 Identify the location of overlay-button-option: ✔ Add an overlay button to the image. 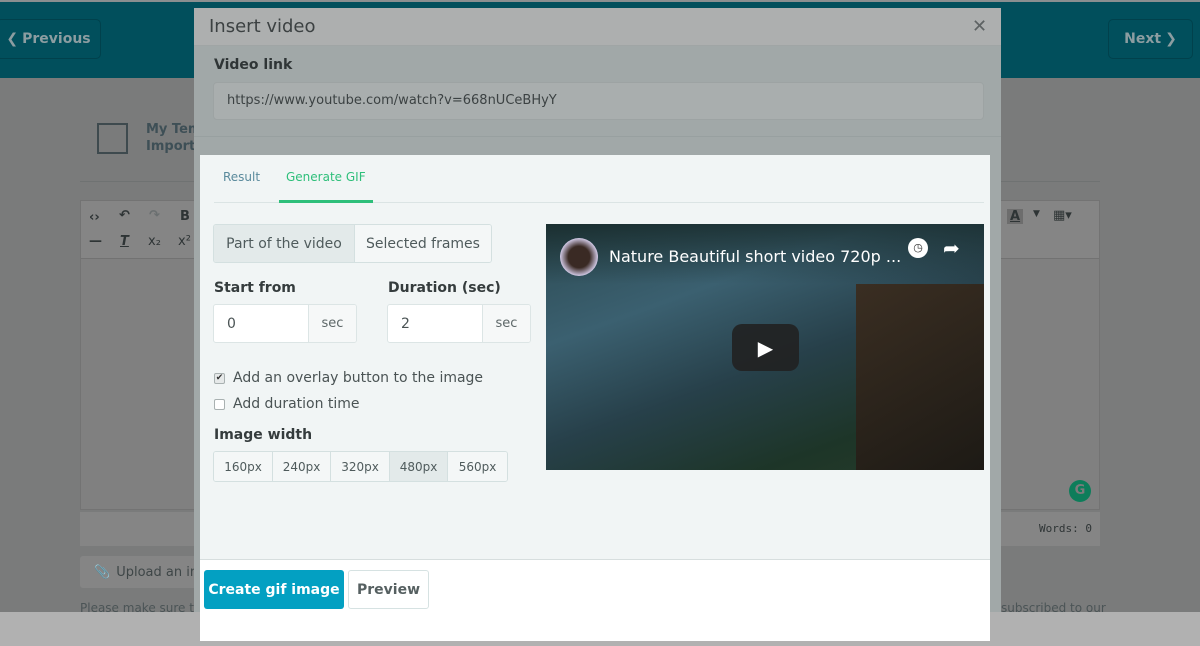
(348, 378).